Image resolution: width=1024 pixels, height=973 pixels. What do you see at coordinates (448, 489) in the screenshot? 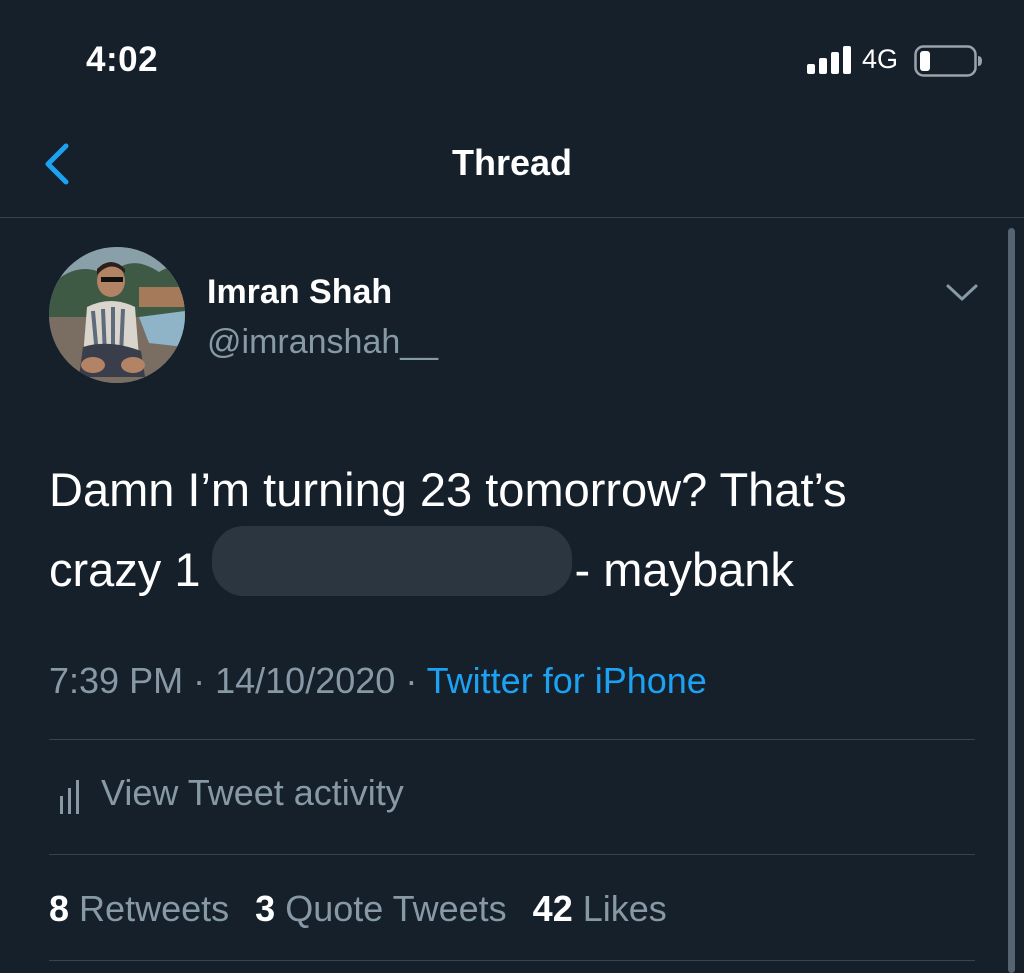
I see `tweet-text-line-1: Damn I’m turning 23 tomorrow? That’s` at bounding box center [448, 489].